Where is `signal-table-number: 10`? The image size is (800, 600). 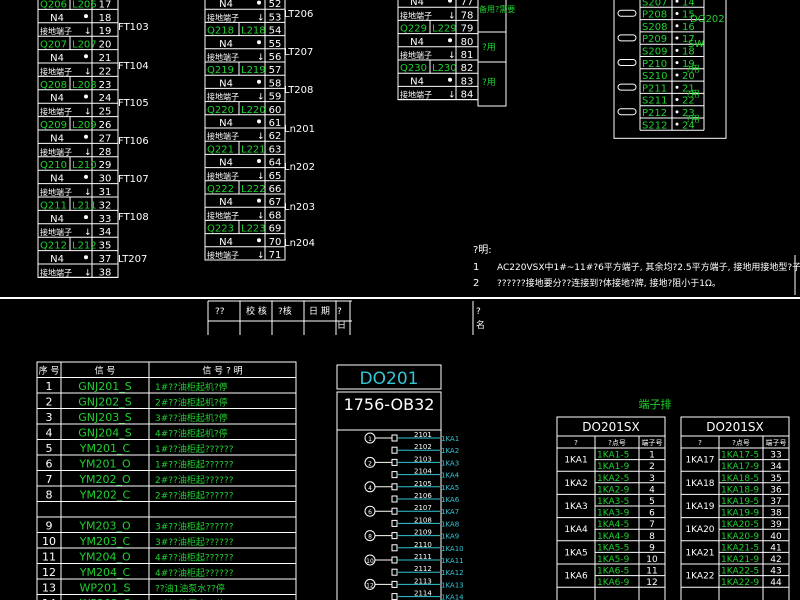
signal-table-number: 10 is located at coordinates (49, 541).